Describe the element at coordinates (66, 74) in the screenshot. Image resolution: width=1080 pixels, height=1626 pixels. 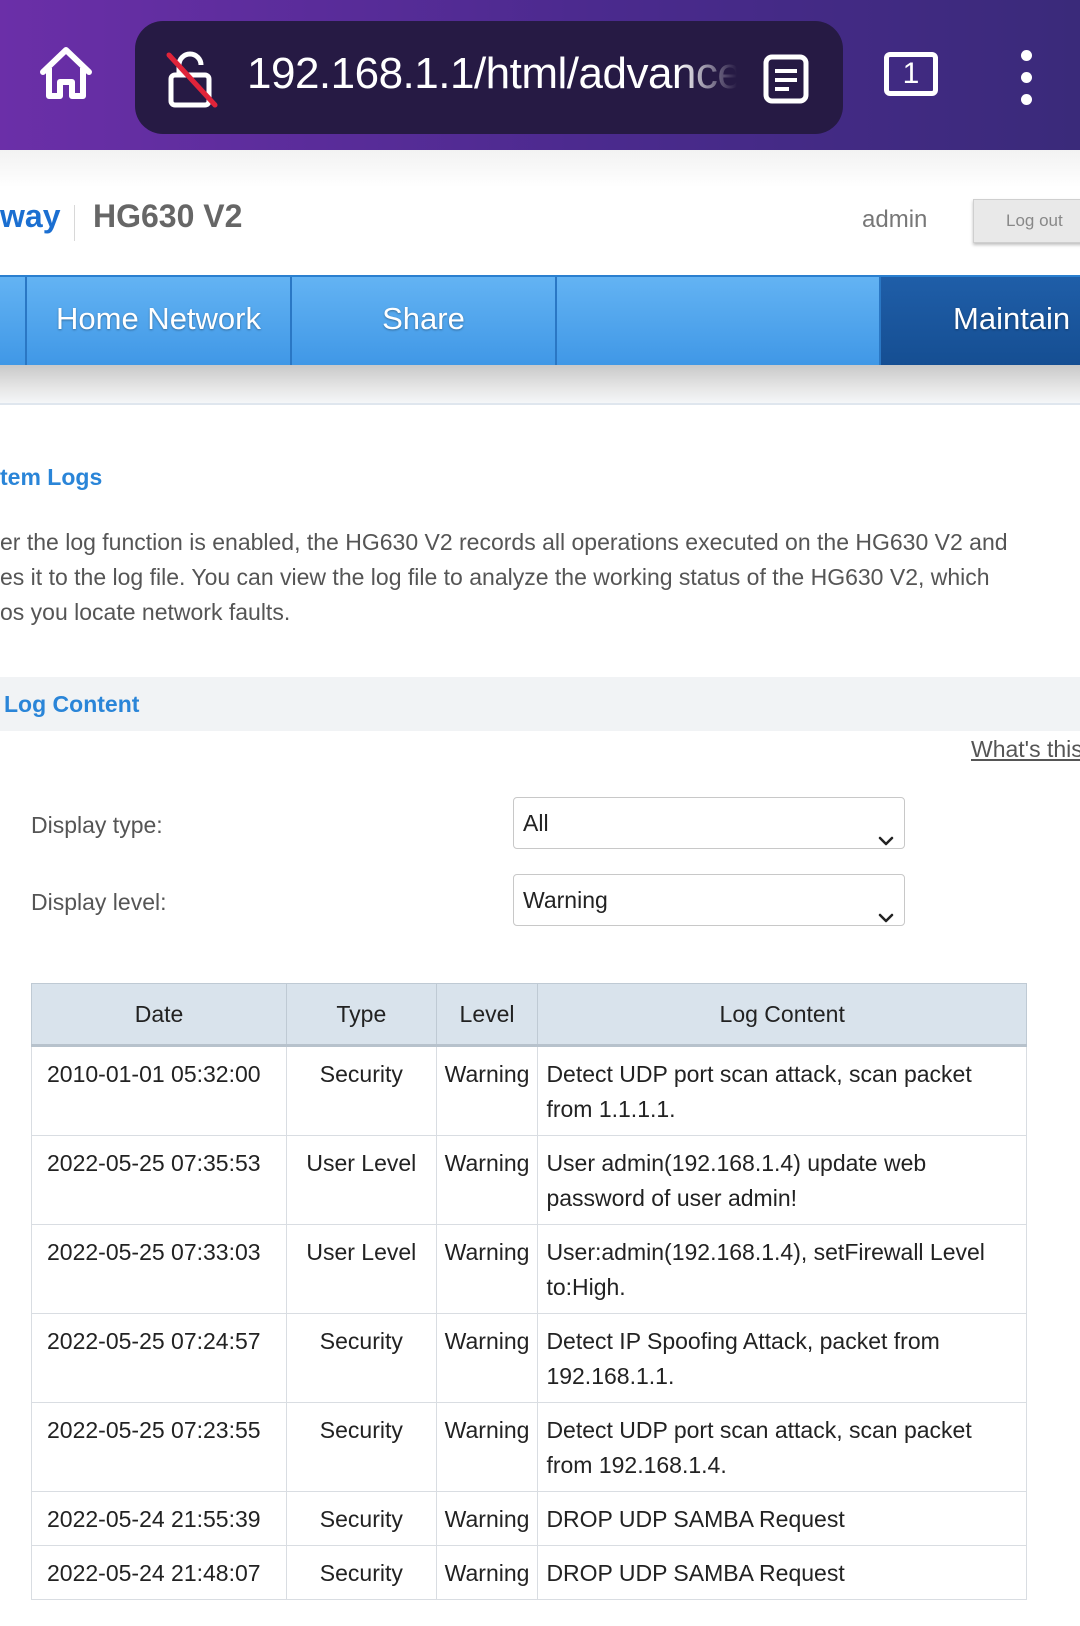
I see `home-icon` at that location.